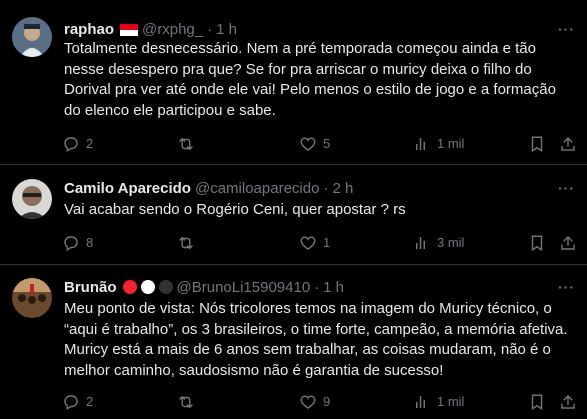  I want to click on like-count: 5, so click(327, 143).